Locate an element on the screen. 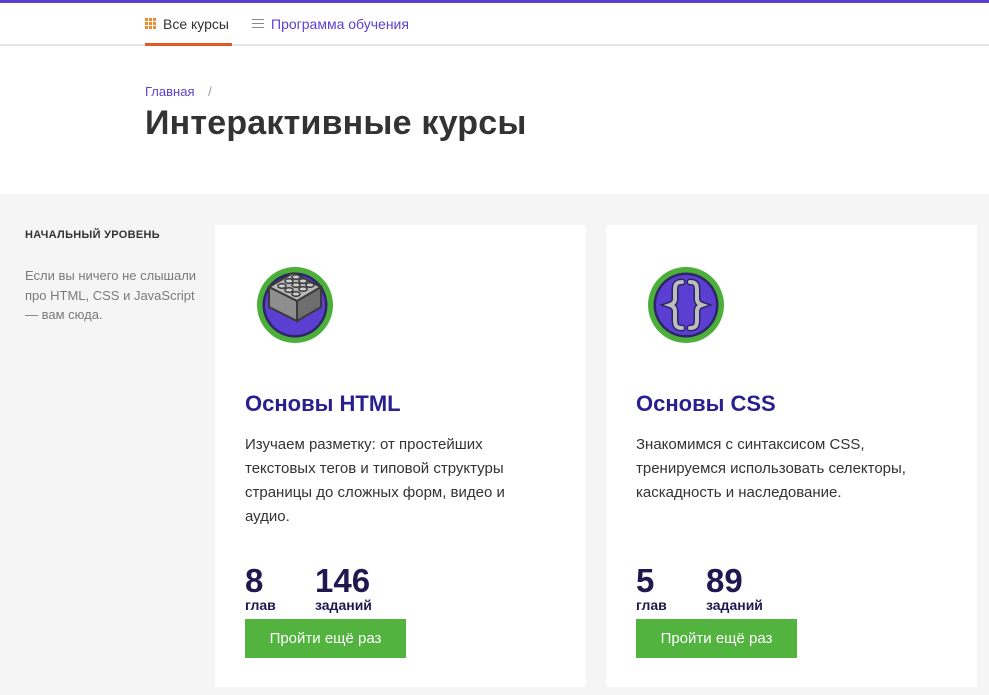  top-nav: Все курсы Программа обучения is located at coordinates (494, 24).